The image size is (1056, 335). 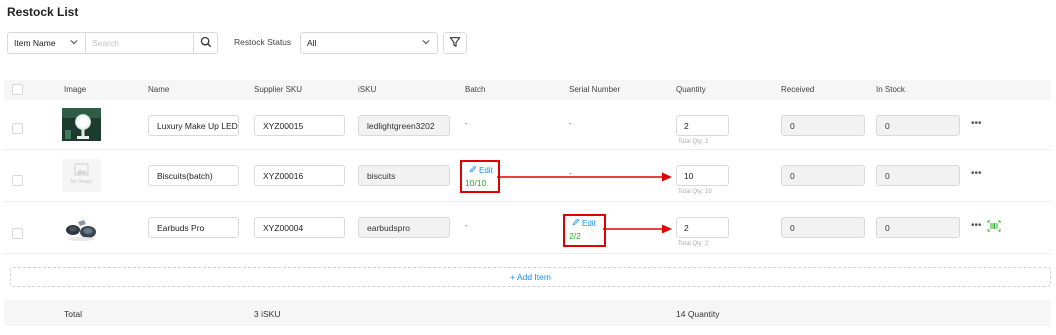 I want to click on footer-total-label: Total, so click(x=73, y=314).